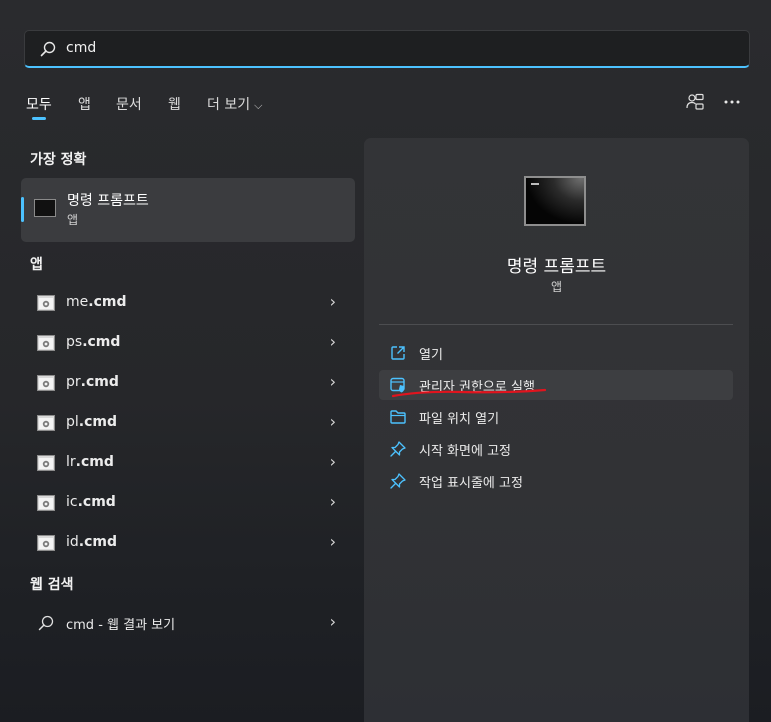 Image resolution: width=771 pixels, height=722 pixels. I want to click on app-result-lr: lr.cmd ›, so click(188, 463).